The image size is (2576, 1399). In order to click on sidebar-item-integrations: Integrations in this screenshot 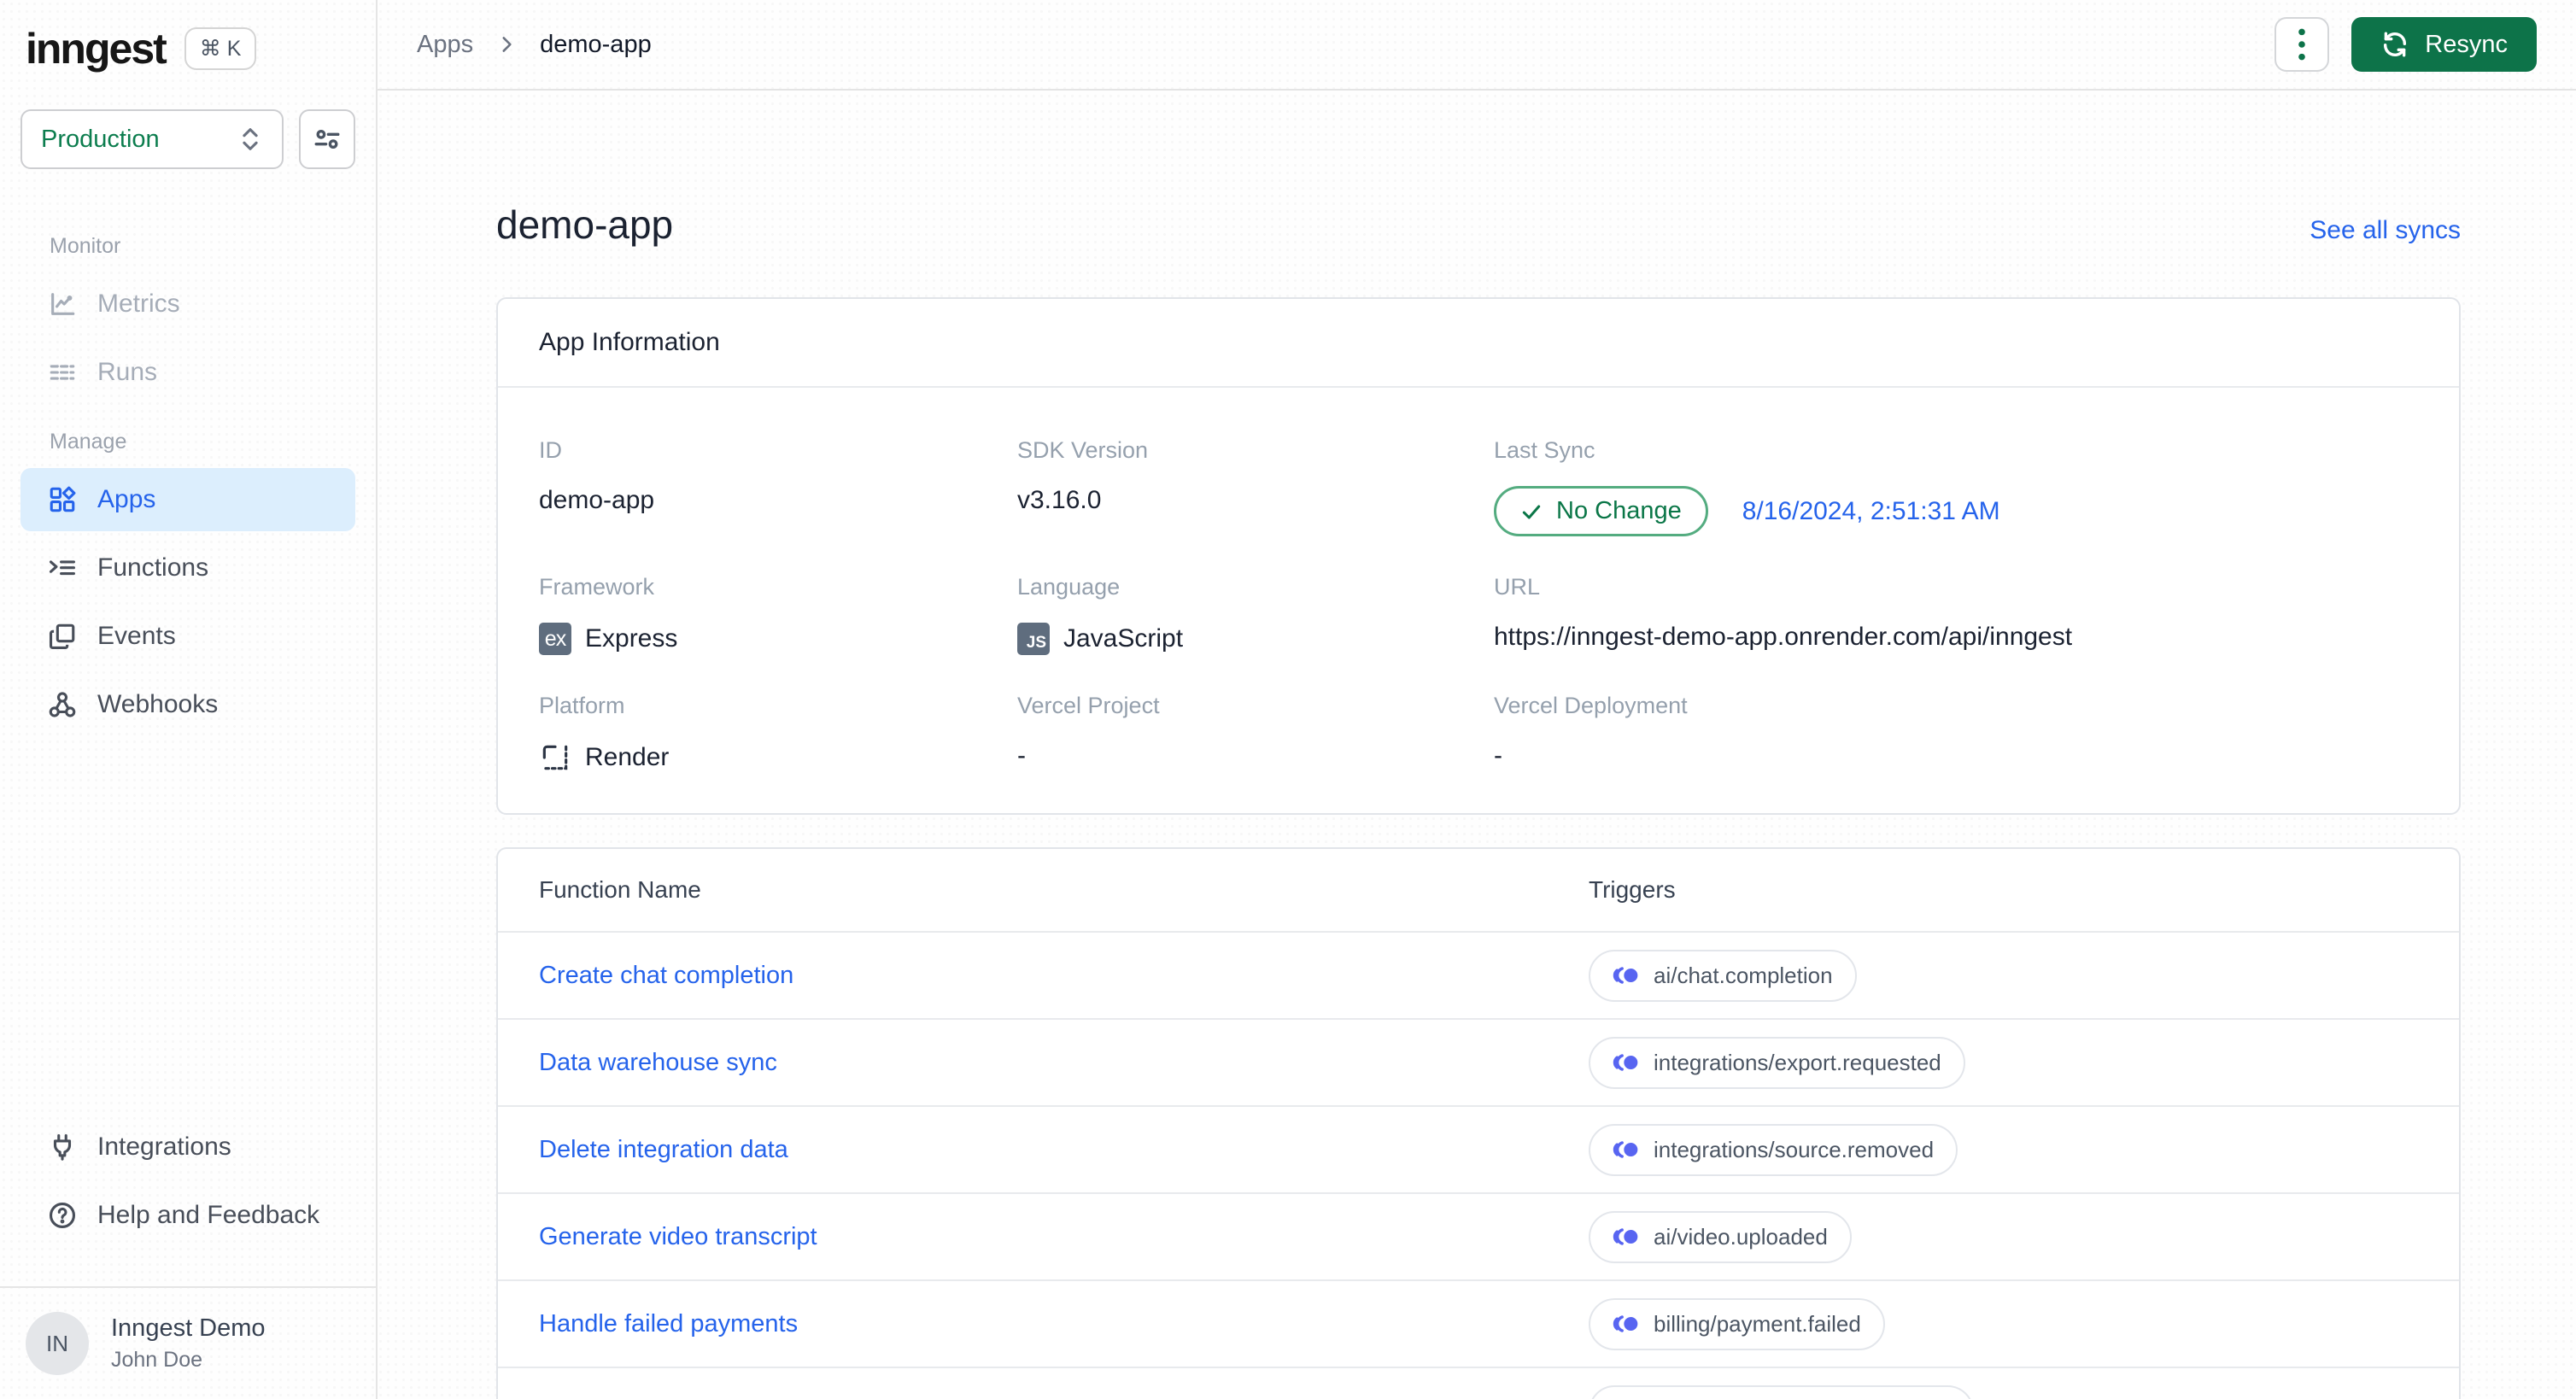, I will do `click(187, 1147)`.